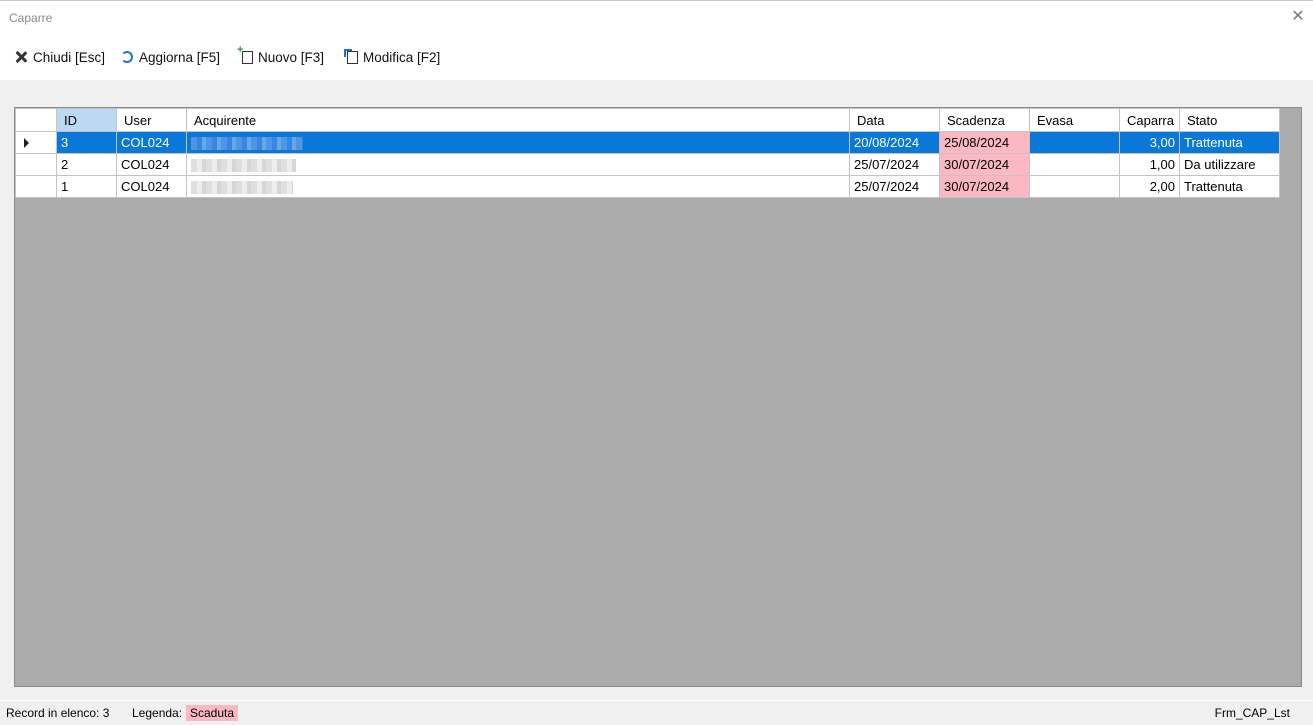 The height and width of the screenshot is (725, 1313). I want to click on form-name: Frm_CAP_Lst, so click(1252, 713).